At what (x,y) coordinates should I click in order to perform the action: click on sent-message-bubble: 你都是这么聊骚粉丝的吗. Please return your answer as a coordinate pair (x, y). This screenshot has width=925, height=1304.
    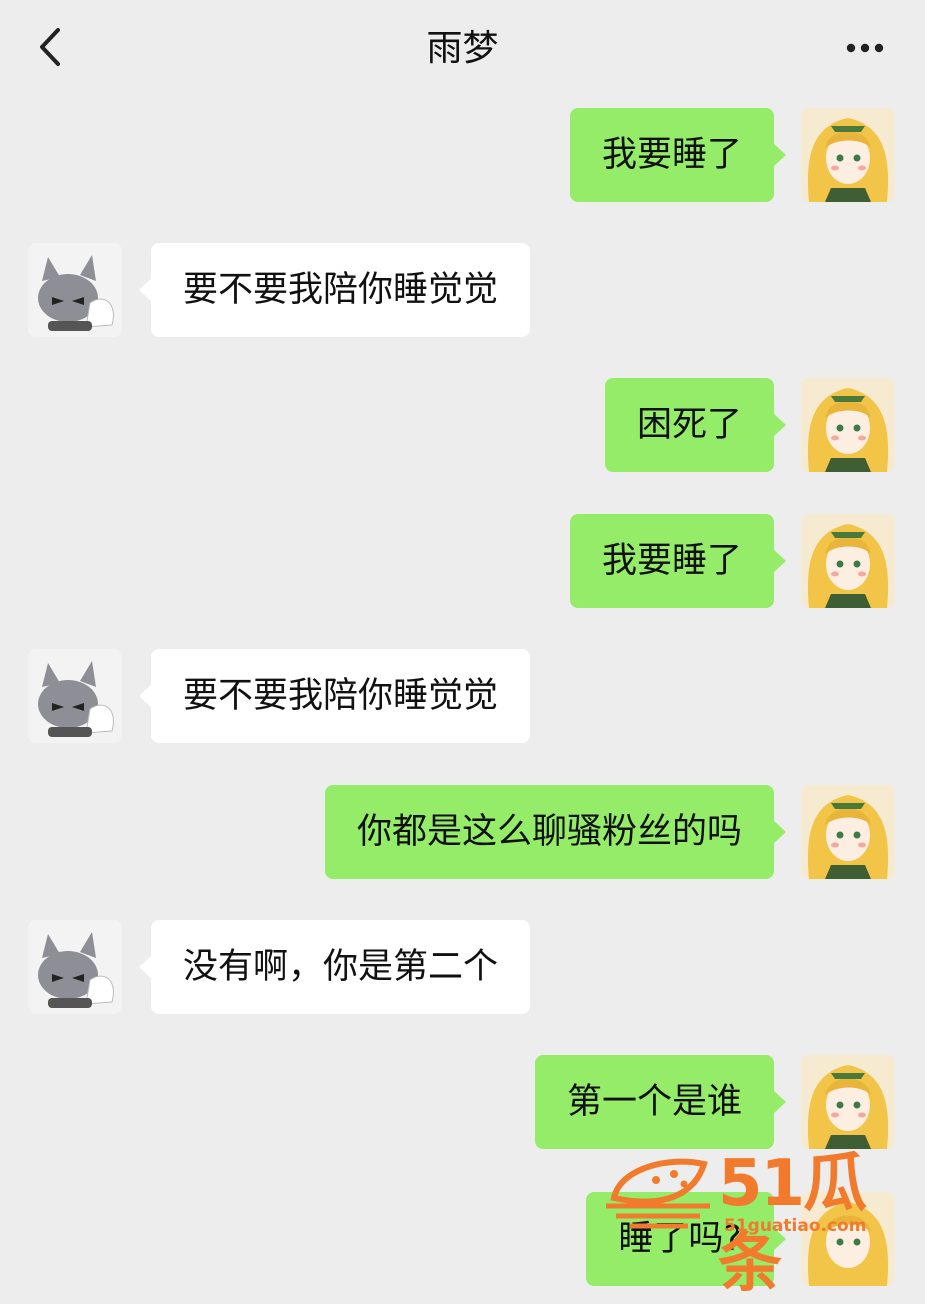
    Looking at the image, I should click on (555, 832).